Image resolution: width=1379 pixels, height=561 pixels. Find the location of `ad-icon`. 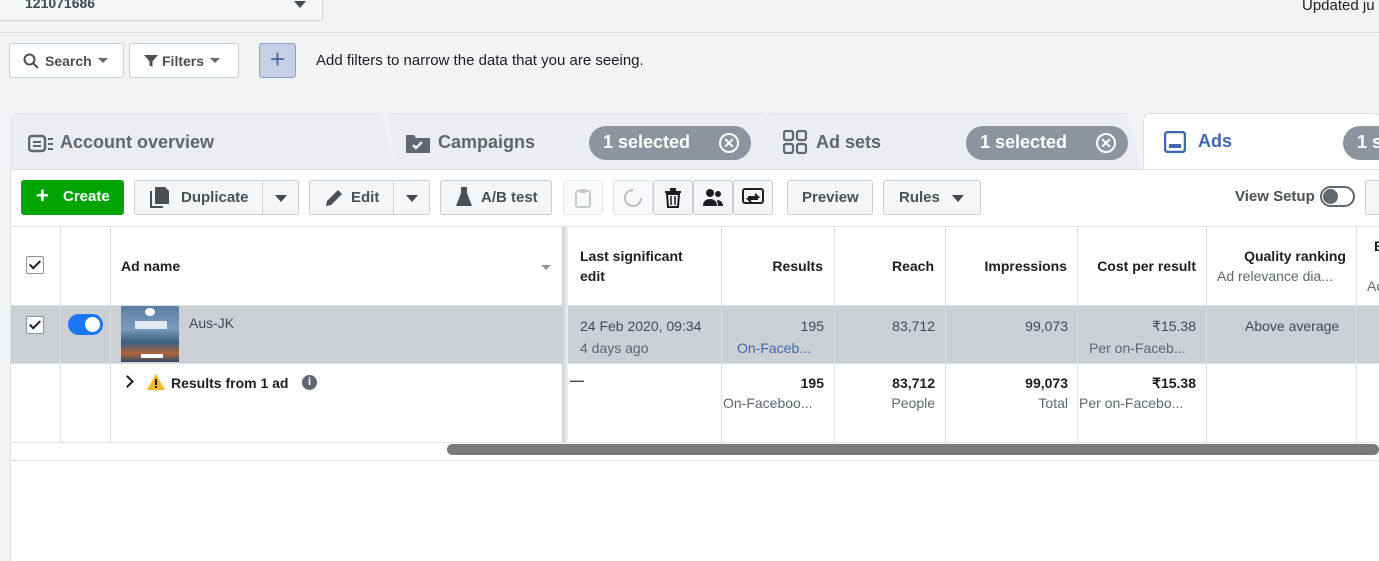

ad-icon is located at coordinates (1175, 142).